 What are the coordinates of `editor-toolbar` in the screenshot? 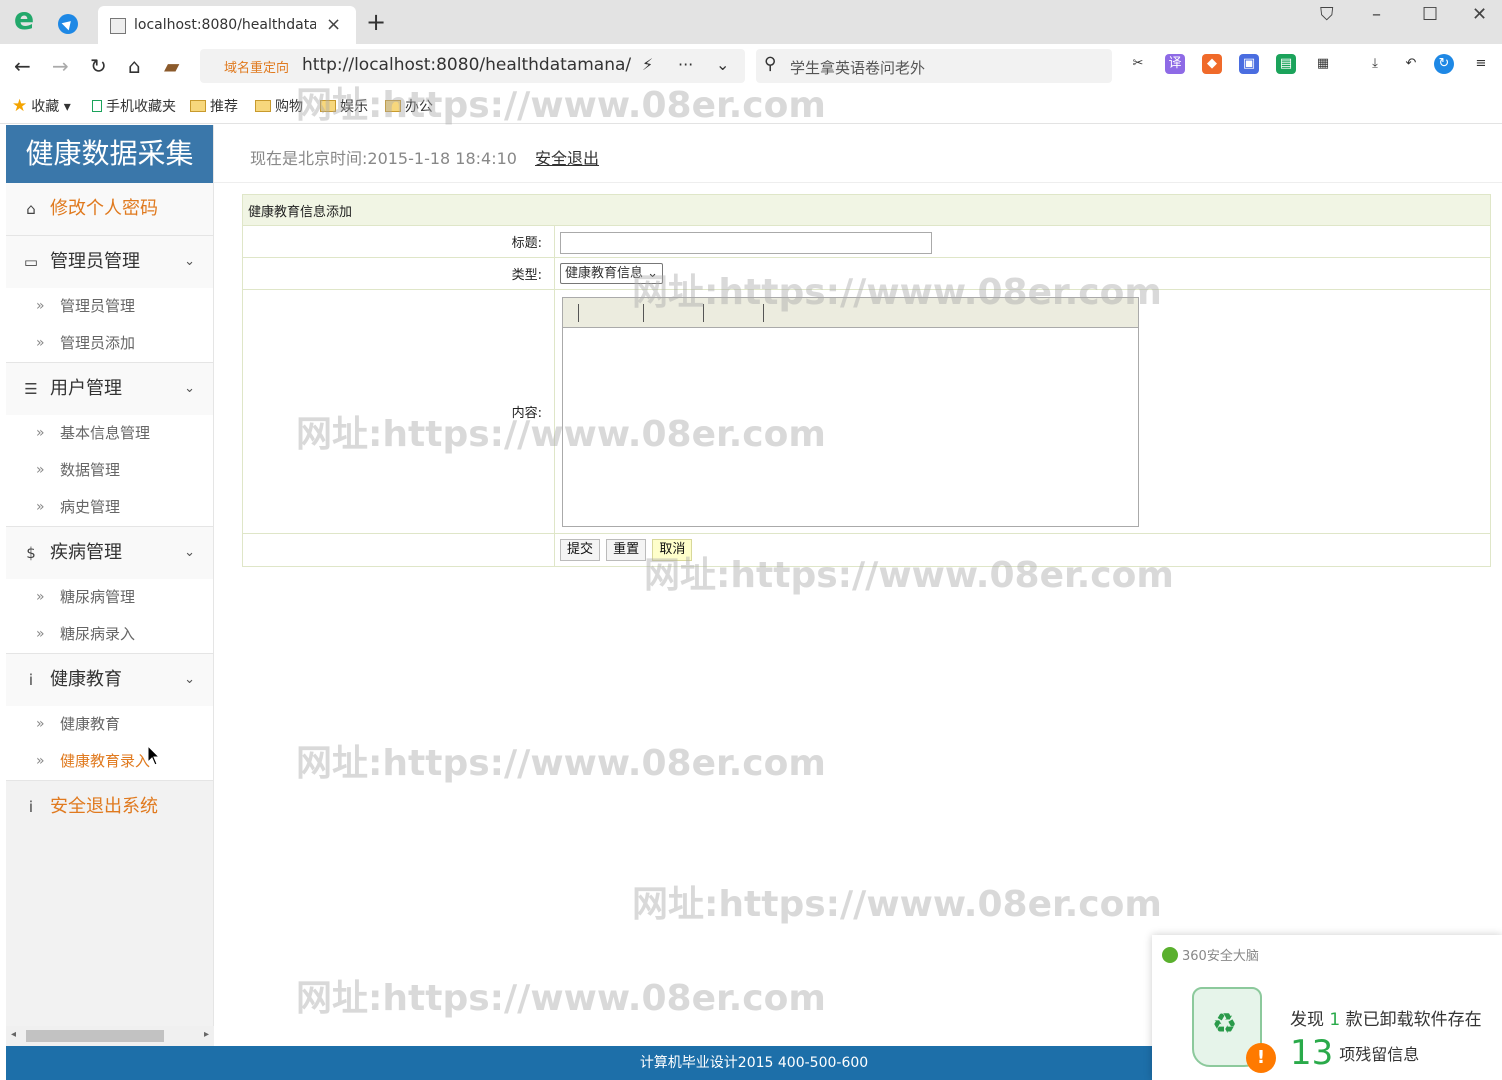 It's located at (850, 313).